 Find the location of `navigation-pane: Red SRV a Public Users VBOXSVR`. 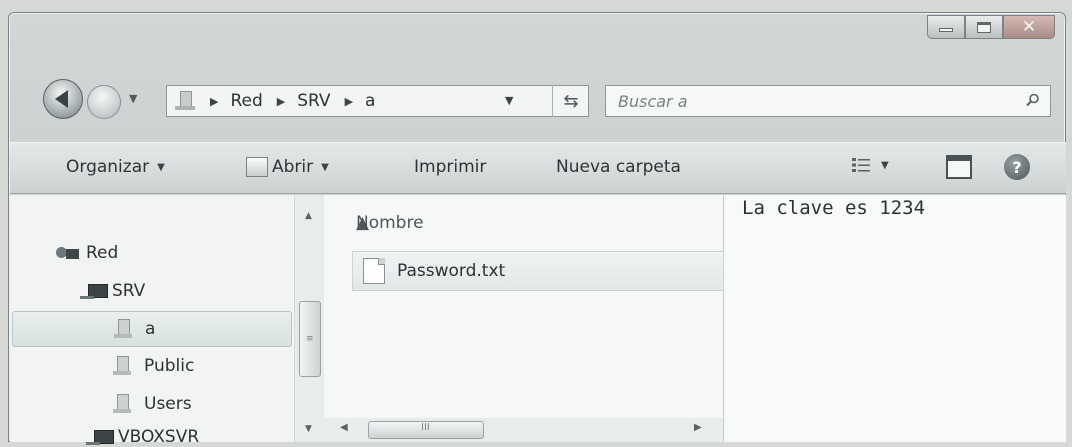

navigation-pane: Red SRV a Public Users VBOXSVR is located at coordinates (151, 321).